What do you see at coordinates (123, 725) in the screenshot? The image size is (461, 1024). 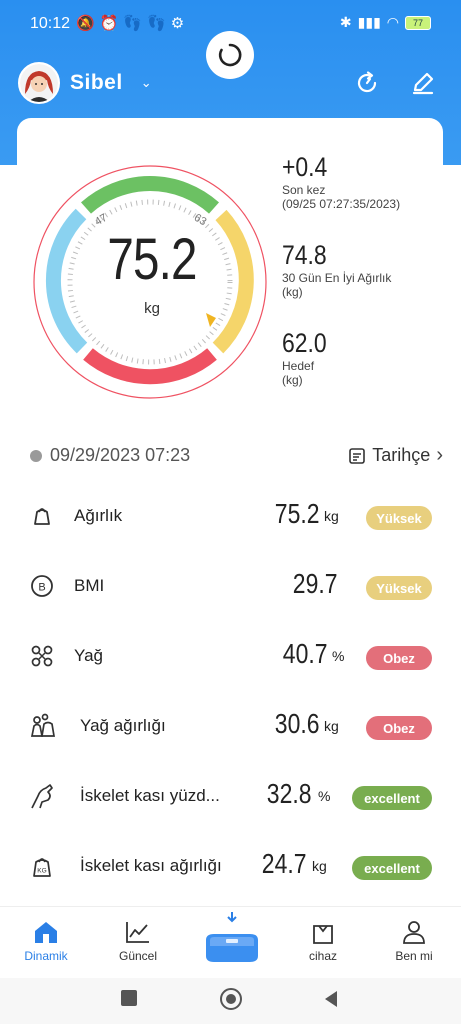 I see `metric-label: Yağ ağırlığı` at bounding box center [123, 725].